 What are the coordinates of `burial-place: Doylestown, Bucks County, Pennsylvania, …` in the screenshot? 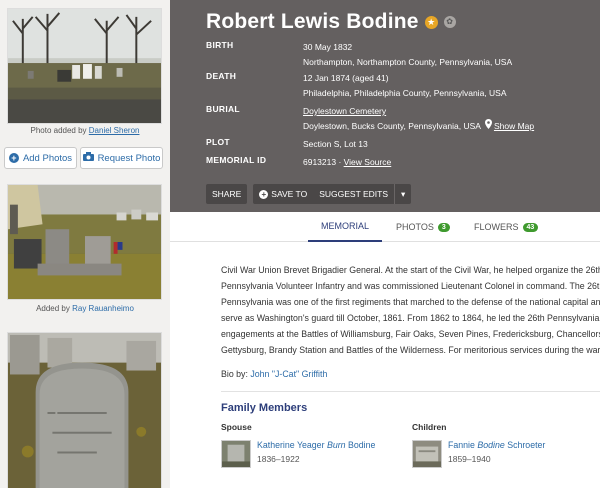 It's located at (392, 126).